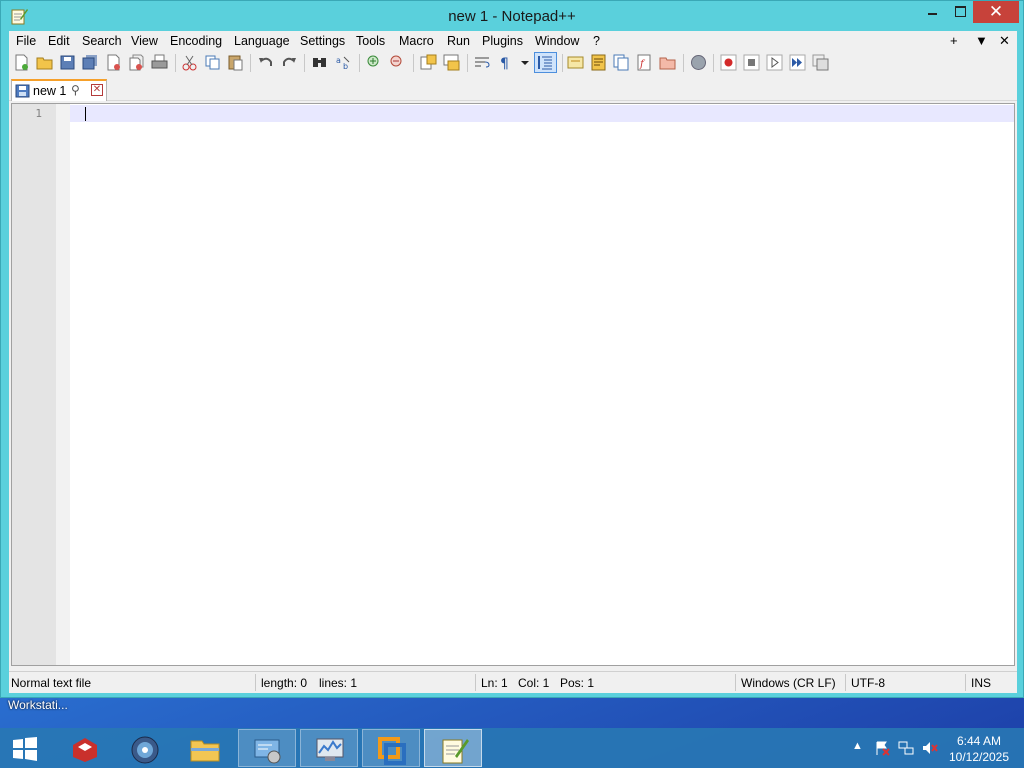  I want to click on menu-help: ?, so click(596, 41).